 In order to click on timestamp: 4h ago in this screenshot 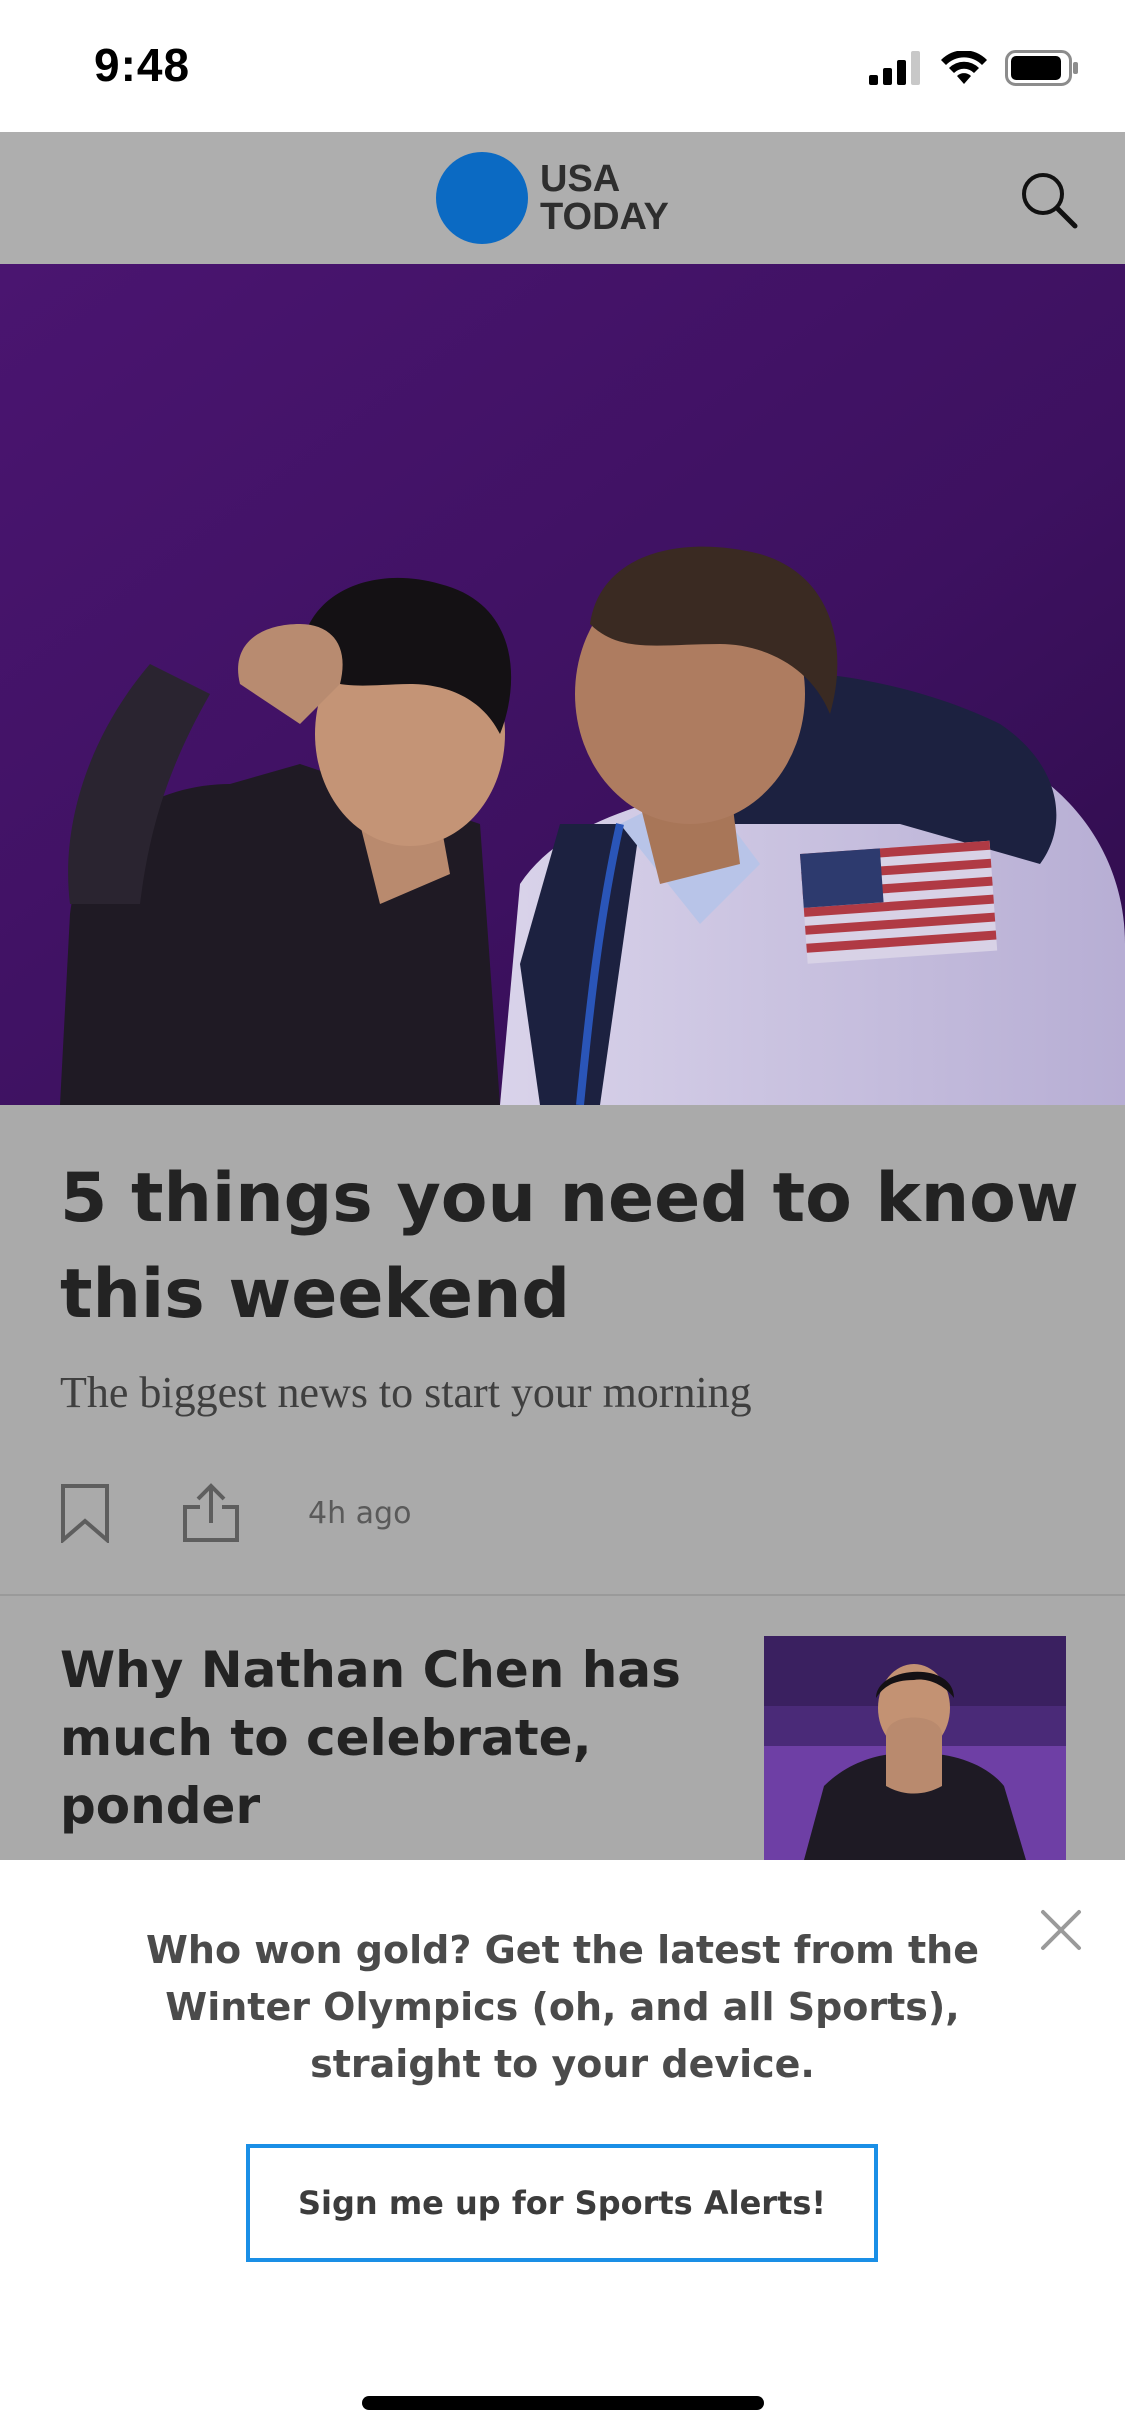, I will do `click(360, 1513)`.